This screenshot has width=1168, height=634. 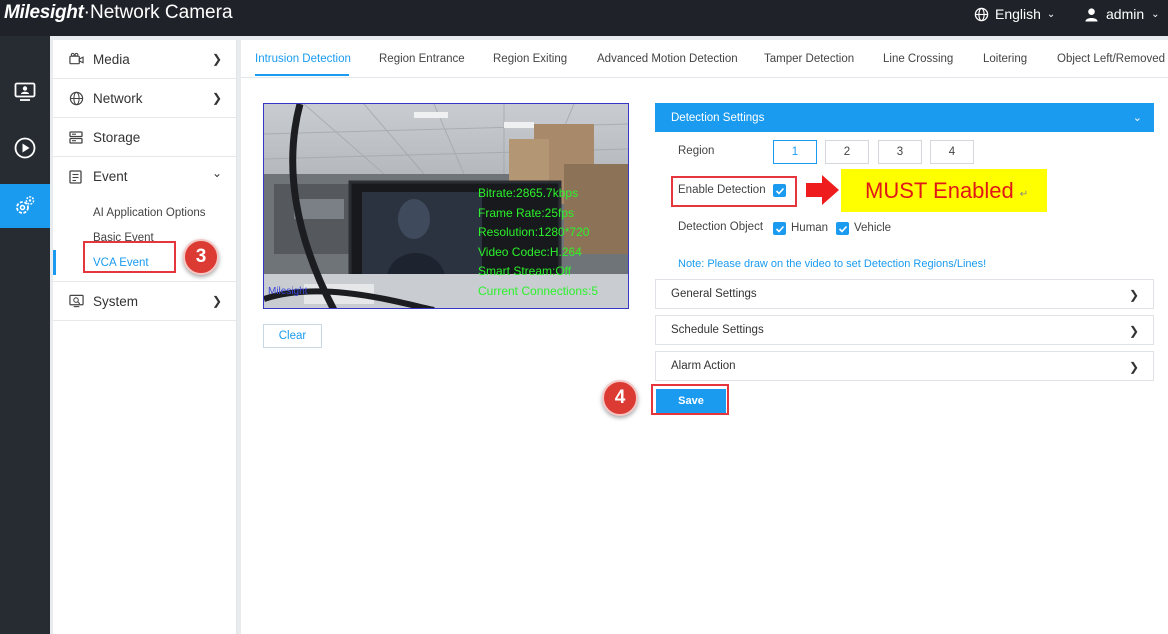 I want to click on osd-current-connections: Current Connections:5, so click(x=538, y=290).